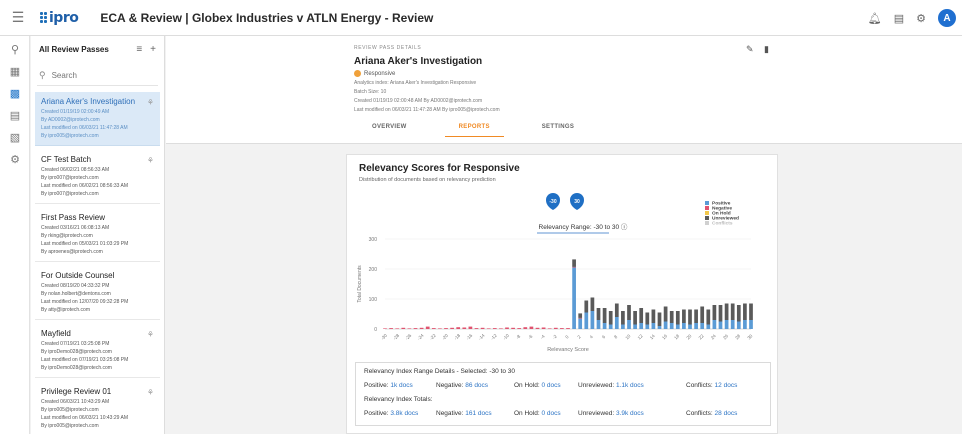 The image size is (962, 434). I want to click on sort-icon: ≡, so click(139, 49).